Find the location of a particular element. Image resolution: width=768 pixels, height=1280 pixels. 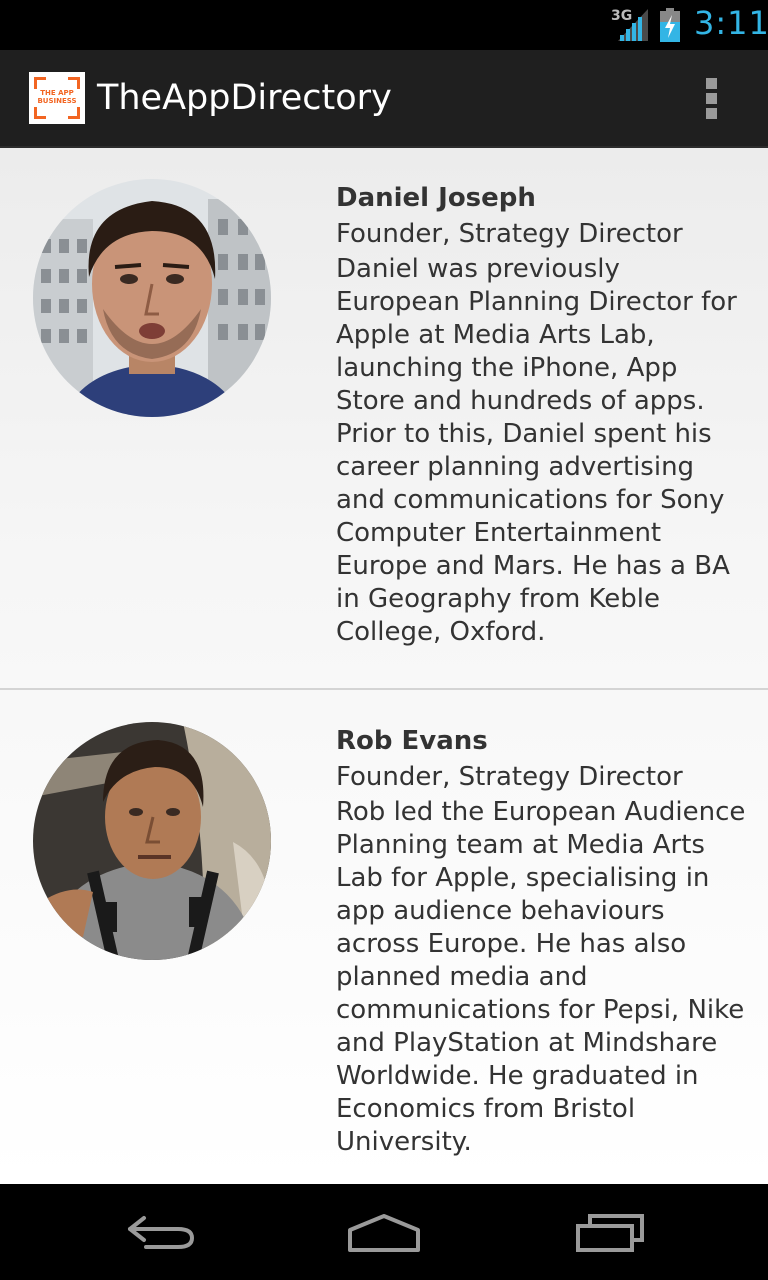

app-logo-icon: THE APP BUSINESS is located at coordinates (57, 98).